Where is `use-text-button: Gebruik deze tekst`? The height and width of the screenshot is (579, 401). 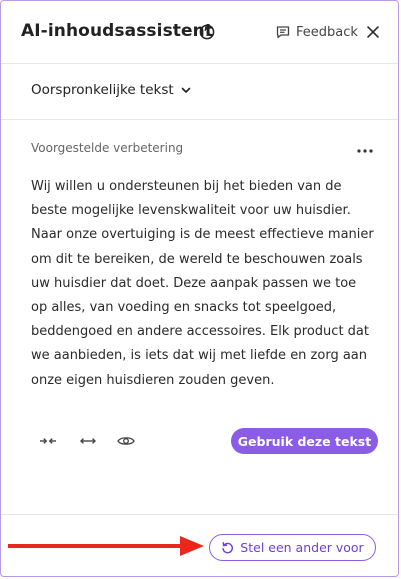 use-text-button: Gebruik deze tekst is located at coordinates (304, 441).